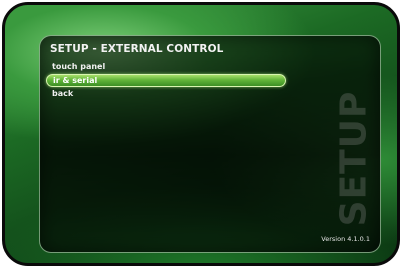  I want to click on setup-watermark: SETUP, so click(354, 158).